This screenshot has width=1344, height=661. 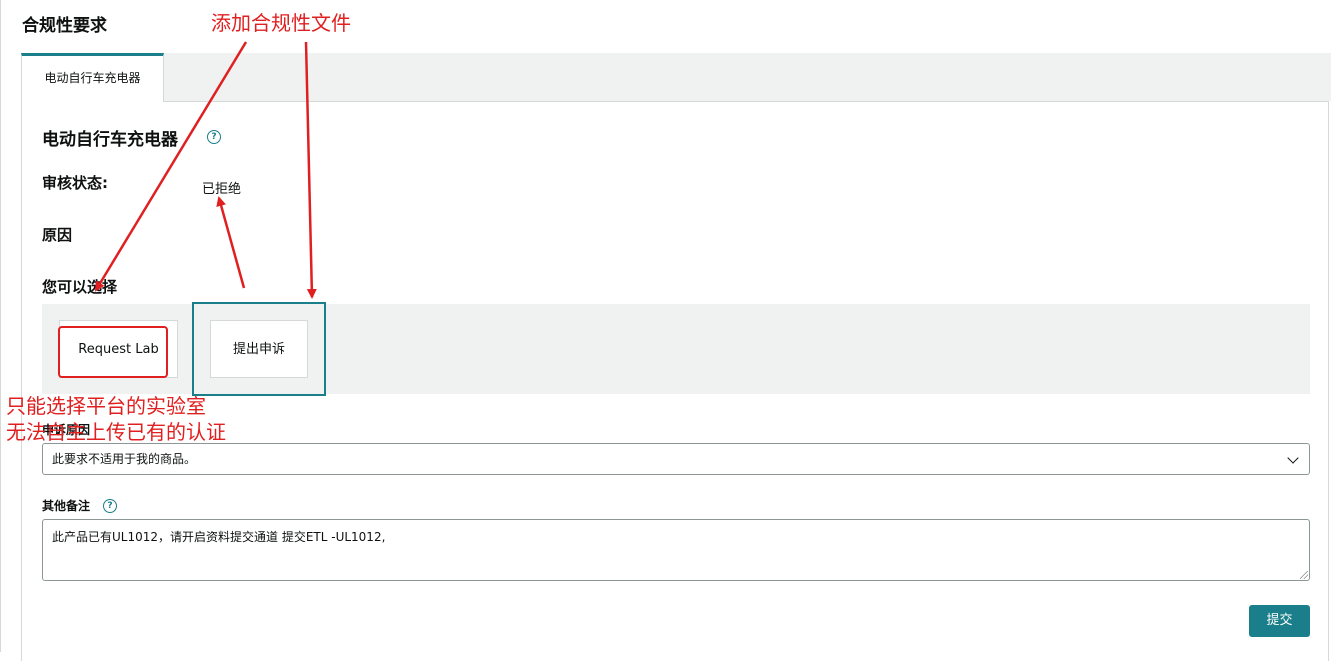 I want to click on tab-strip, so click(x=676, y=77).